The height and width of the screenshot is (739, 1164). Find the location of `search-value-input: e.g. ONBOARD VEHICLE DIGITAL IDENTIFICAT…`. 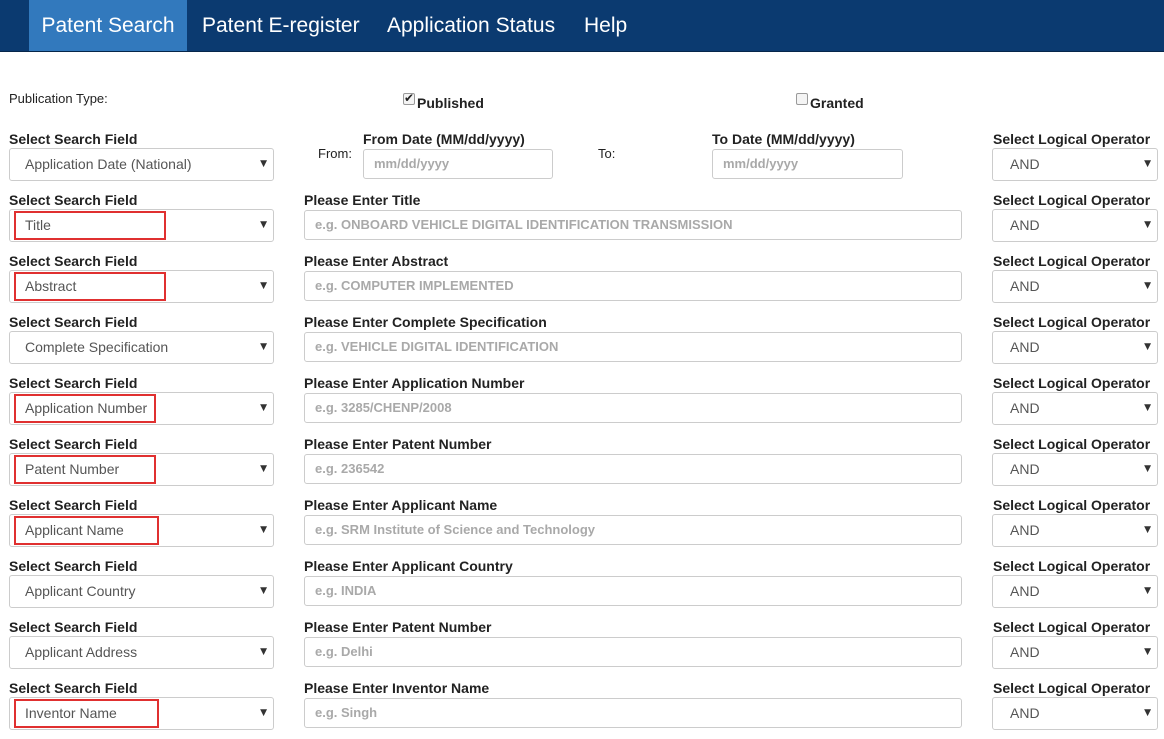

search-value-input: e.g. ONBOARD VEHICLE DIGITAL IDENTIFICAT… is located at coordinates (633, 225).